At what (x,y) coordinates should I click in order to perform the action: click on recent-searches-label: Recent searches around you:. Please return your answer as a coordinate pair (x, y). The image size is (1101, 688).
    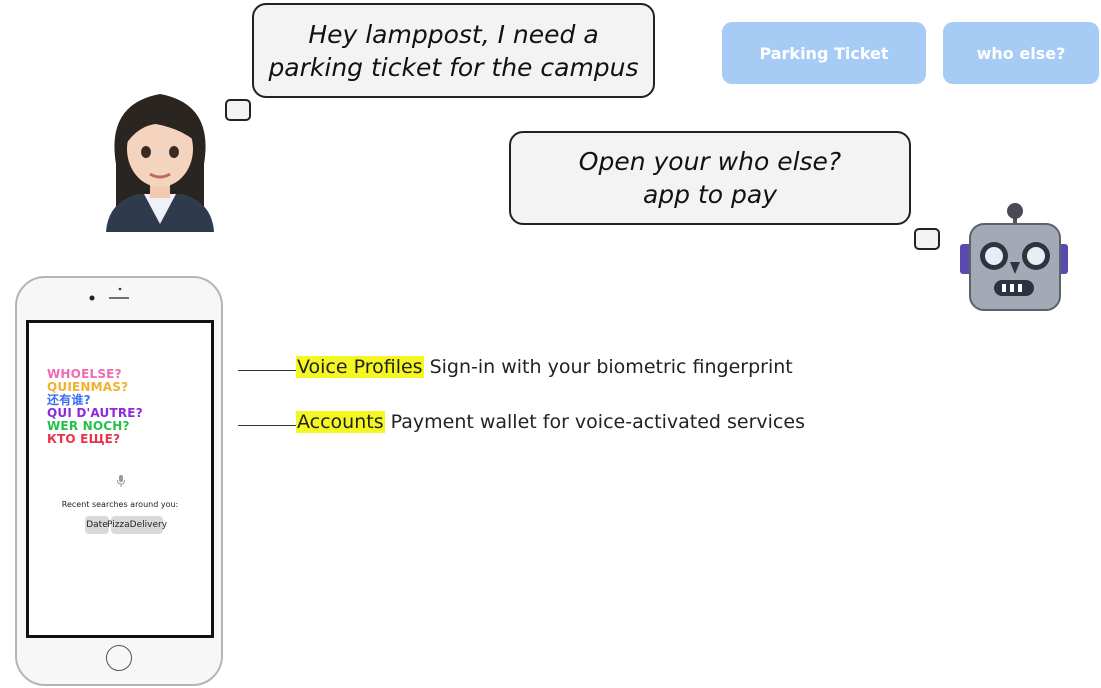
    Looking at the image, I should click on (120, 504).